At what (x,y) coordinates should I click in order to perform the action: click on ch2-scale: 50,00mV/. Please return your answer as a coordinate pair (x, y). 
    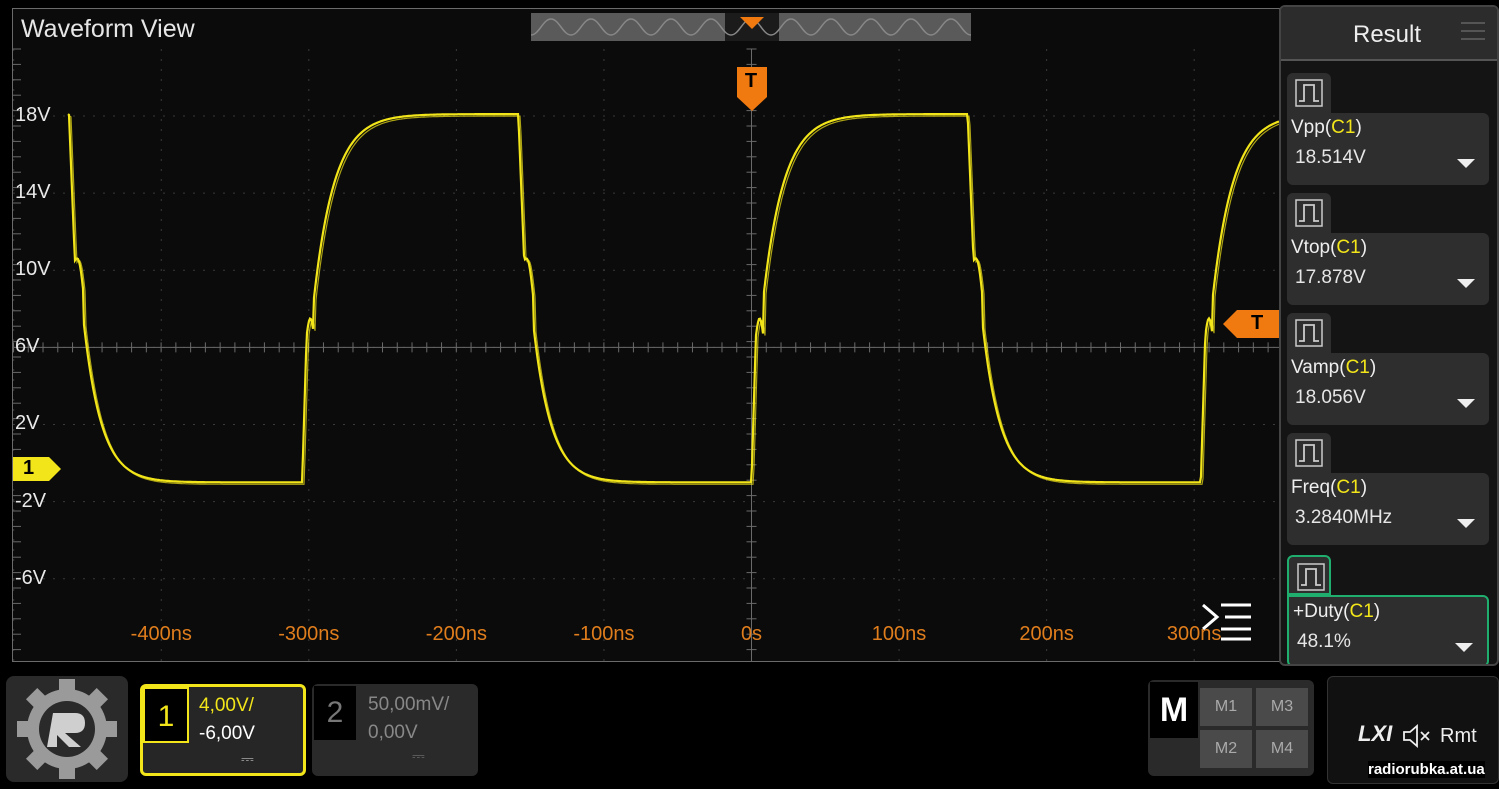
    Looking at the image, I should click on (409, 704).